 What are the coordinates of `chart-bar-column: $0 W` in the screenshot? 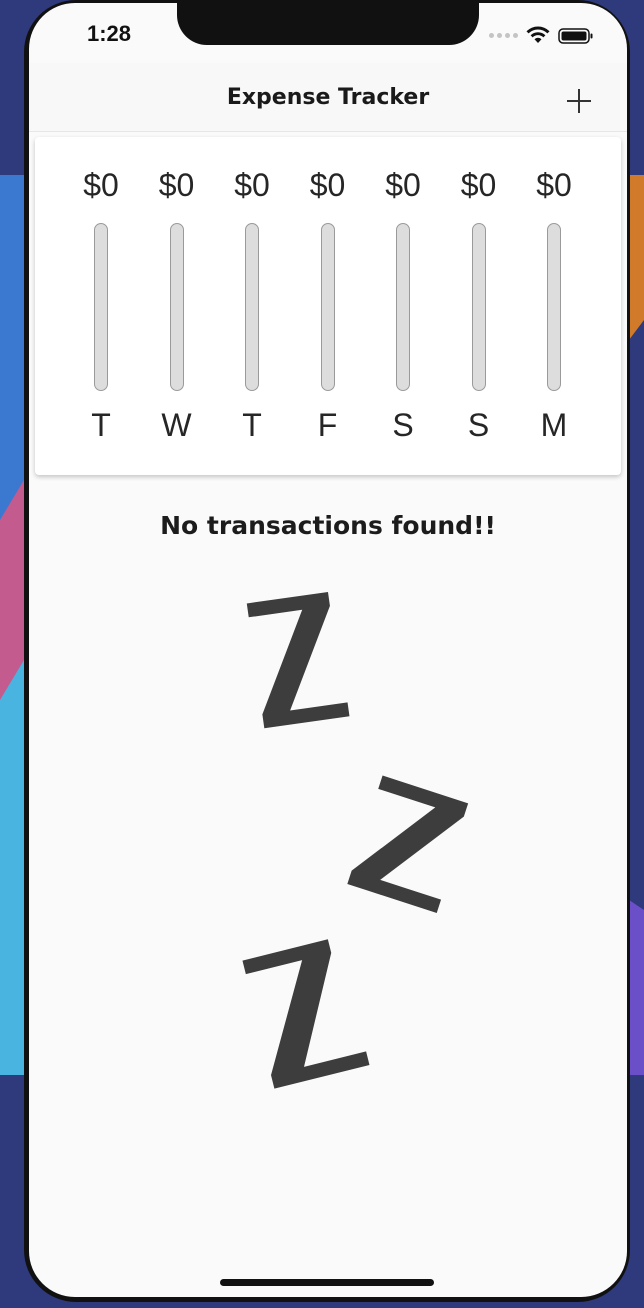 It's located at (177, 306).